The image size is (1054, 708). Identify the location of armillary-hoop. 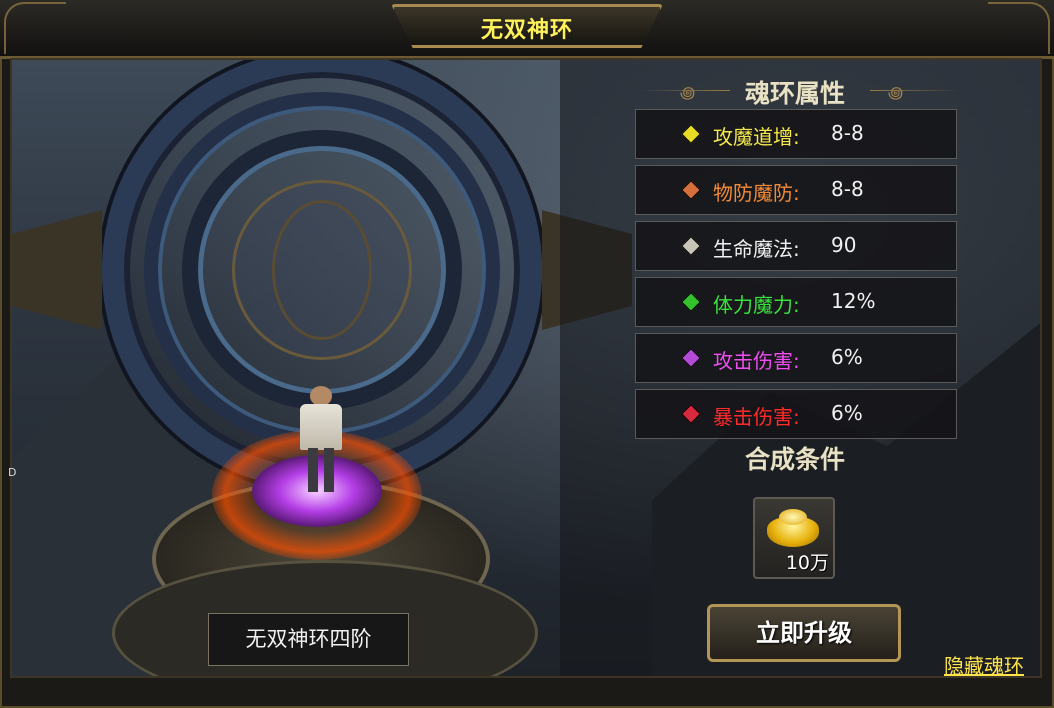
(322, 270).